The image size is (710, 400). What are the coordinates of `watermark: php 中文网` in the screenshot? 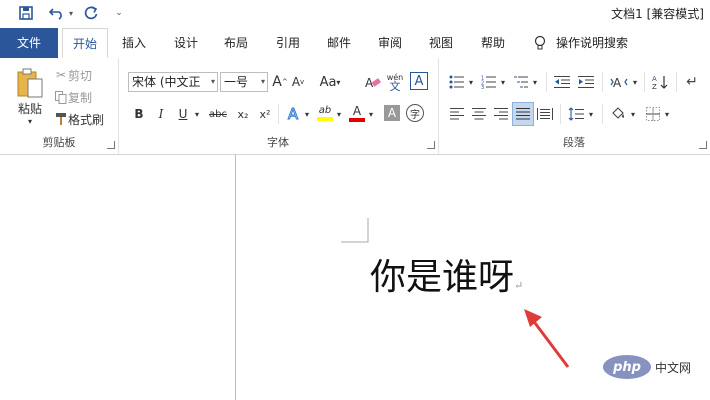 It's located at (647, 367).